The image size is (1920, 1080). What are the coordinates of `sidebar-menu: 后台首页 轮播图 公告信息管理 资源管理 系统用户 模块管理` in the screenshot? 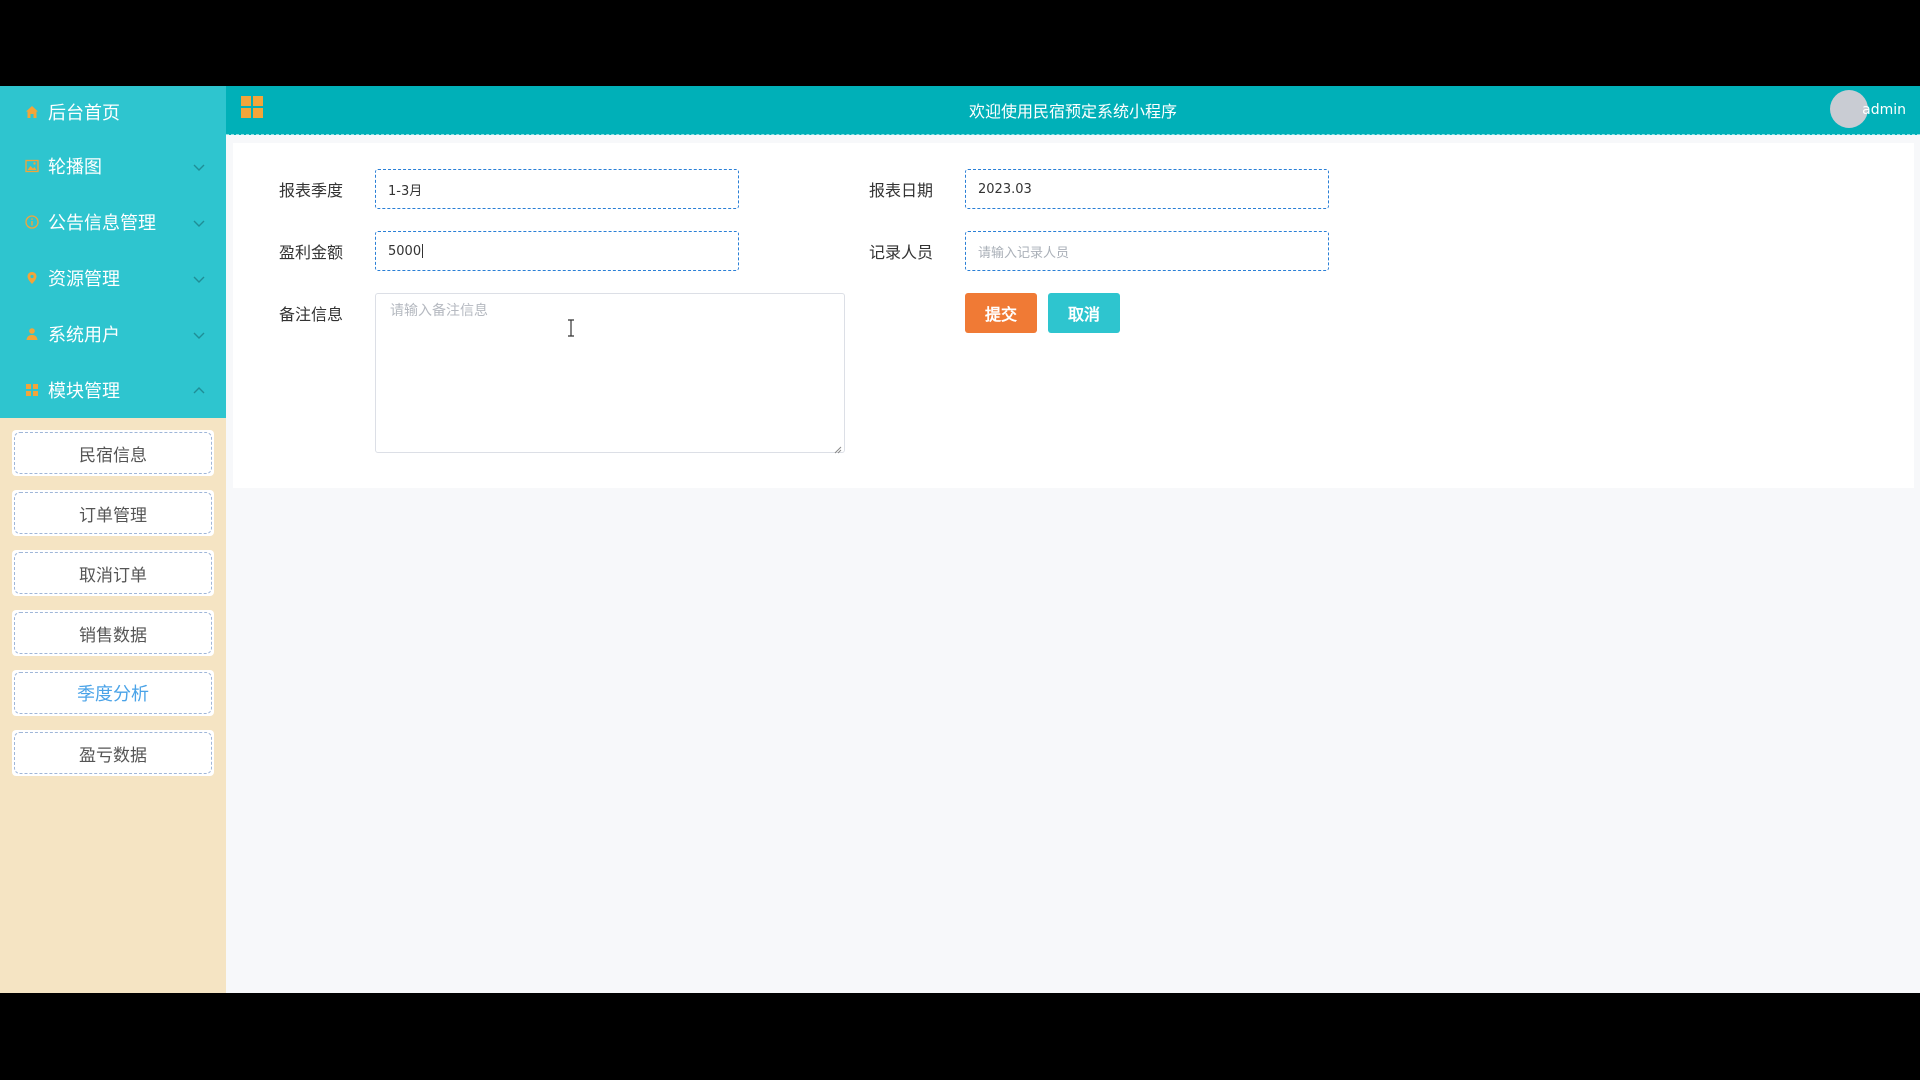 It's located at (113, 252).